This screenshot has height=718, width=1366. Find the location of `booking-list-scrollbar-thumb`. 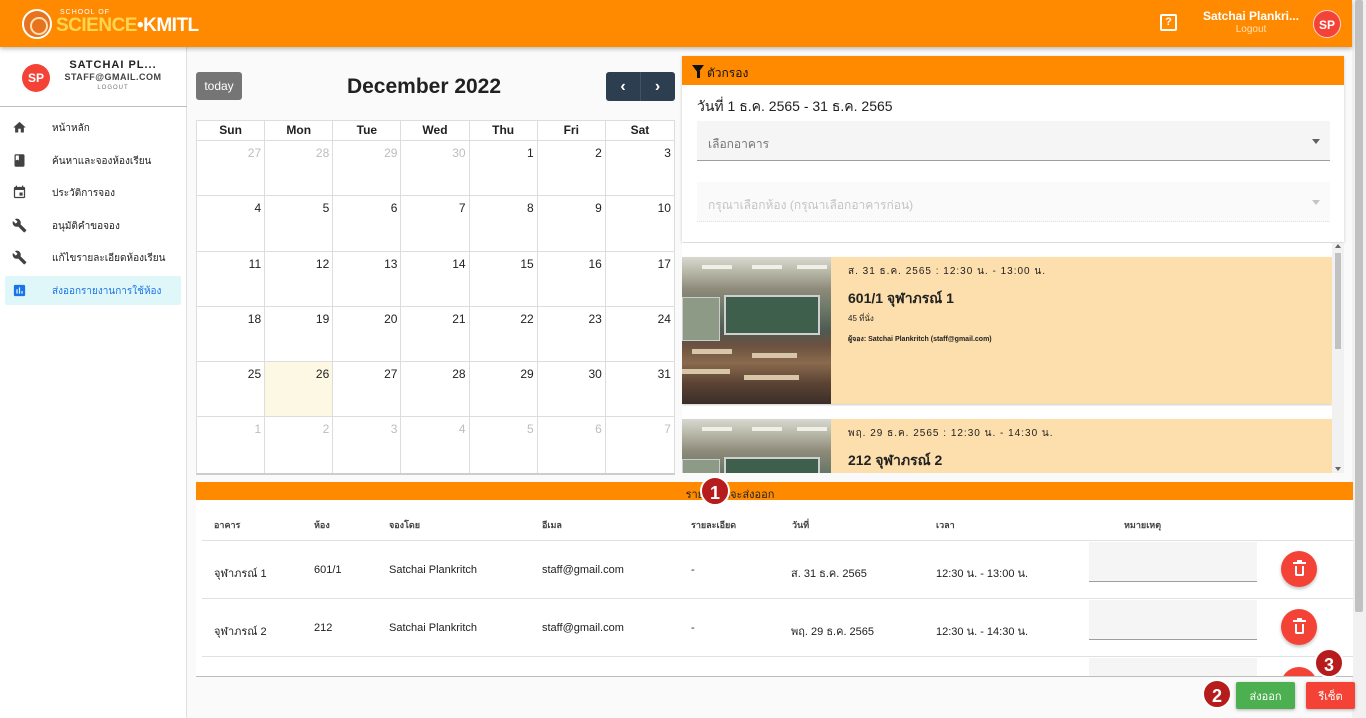

booking-list-scrollbar-thumb is located at coordinates (1338, 301).